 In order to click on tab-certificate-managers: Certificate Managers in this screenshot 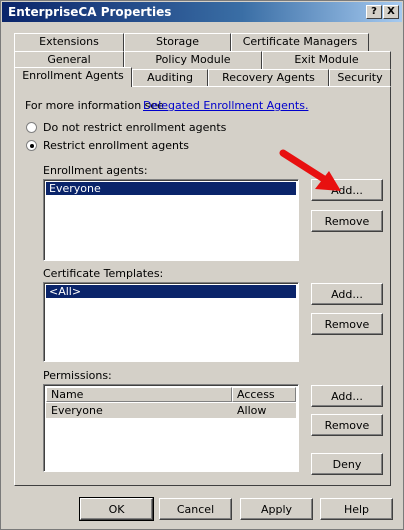, I will do `click(300, 42)`.